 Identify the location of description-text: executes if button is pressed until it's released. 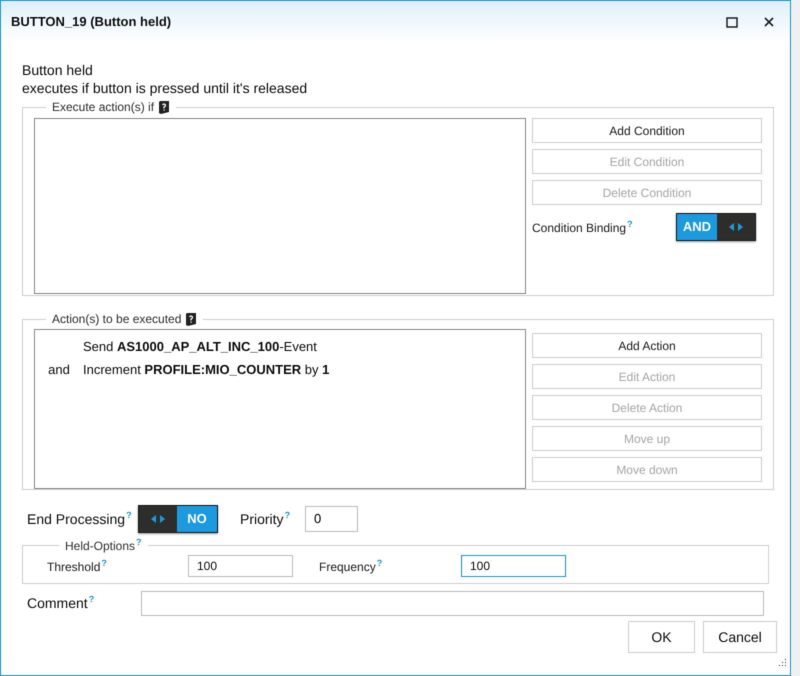
(165, 88).